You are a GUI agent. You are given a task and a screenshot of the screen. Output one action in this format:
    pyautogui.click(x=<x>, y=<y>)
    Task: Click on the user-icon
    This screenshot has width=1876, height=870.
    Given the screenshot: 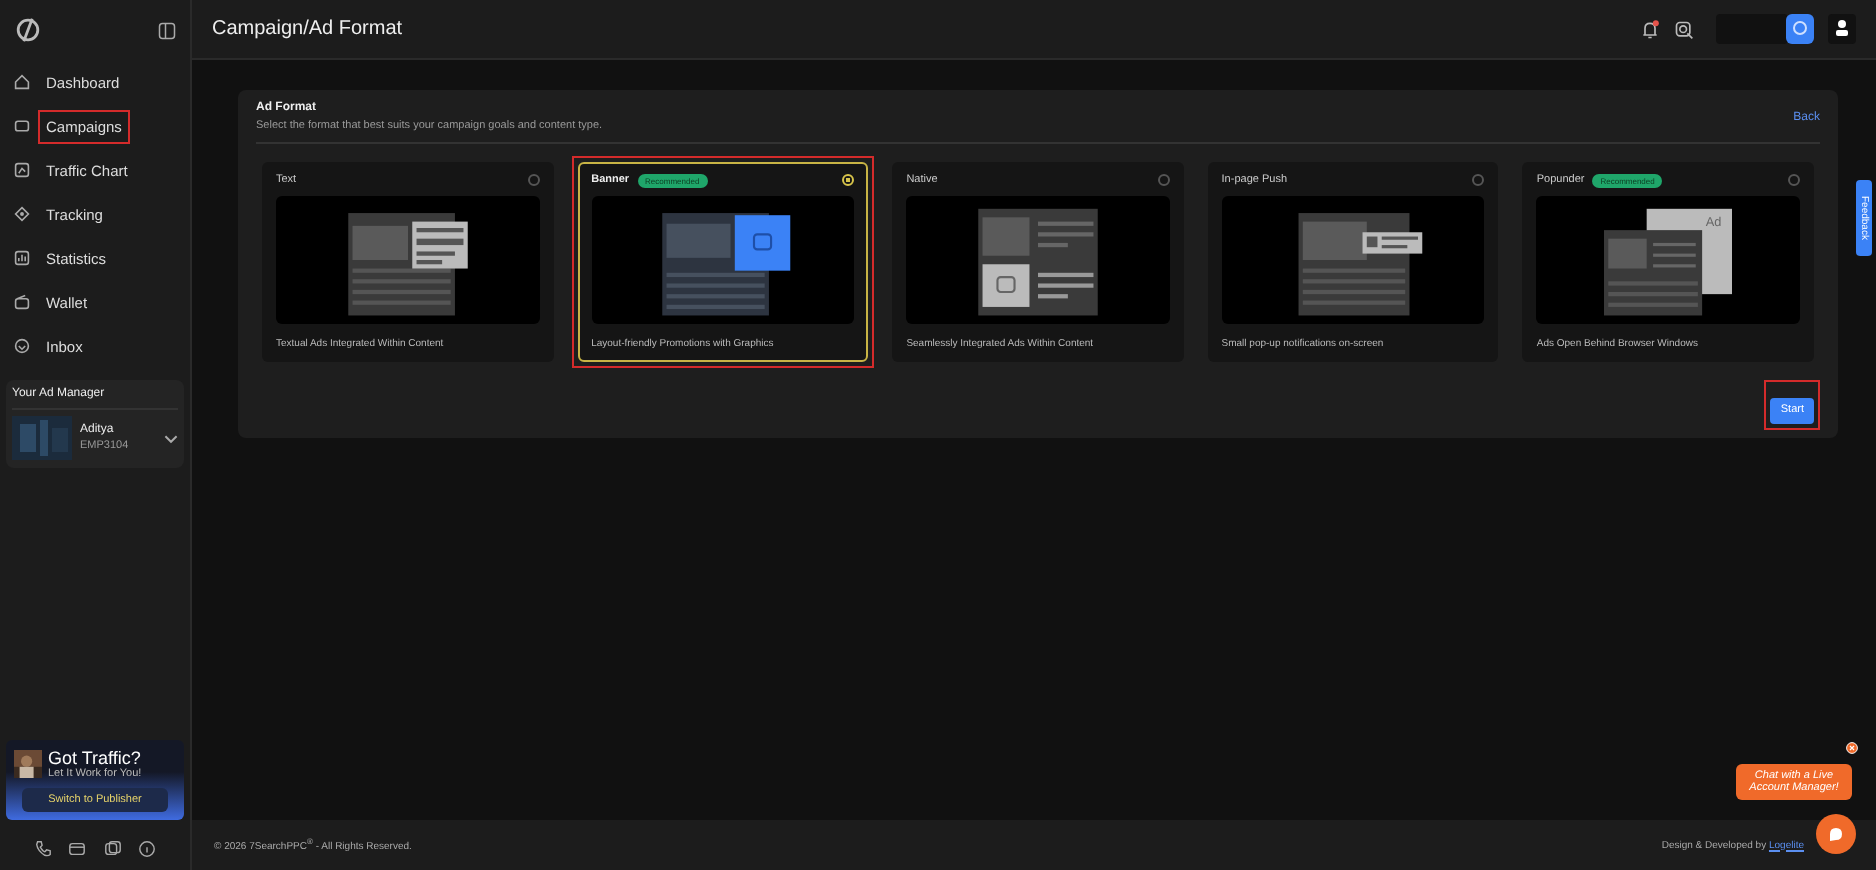 What is the action you would take?
    pyautogui.click(x=1842, y=28)
    